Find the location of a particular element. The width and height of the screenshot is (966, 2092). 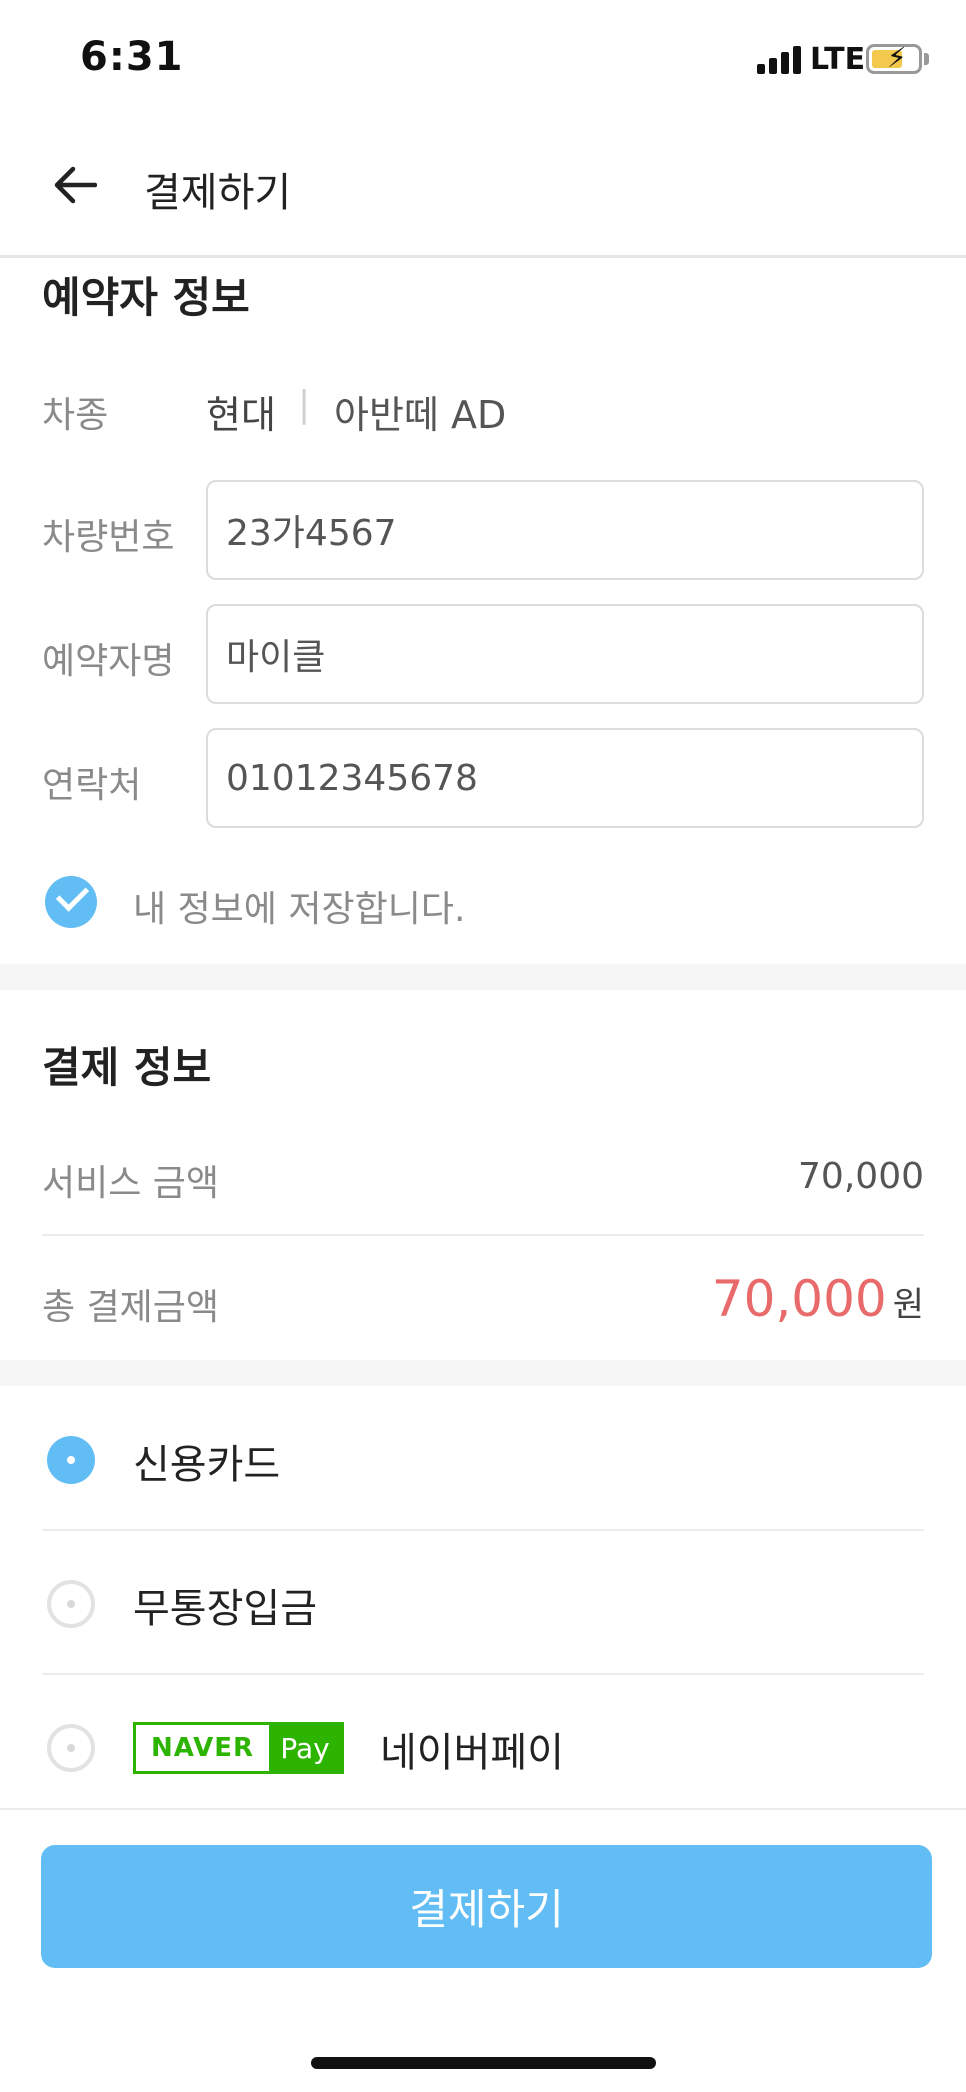

home-indicator is located at coordinates (483, 2063).